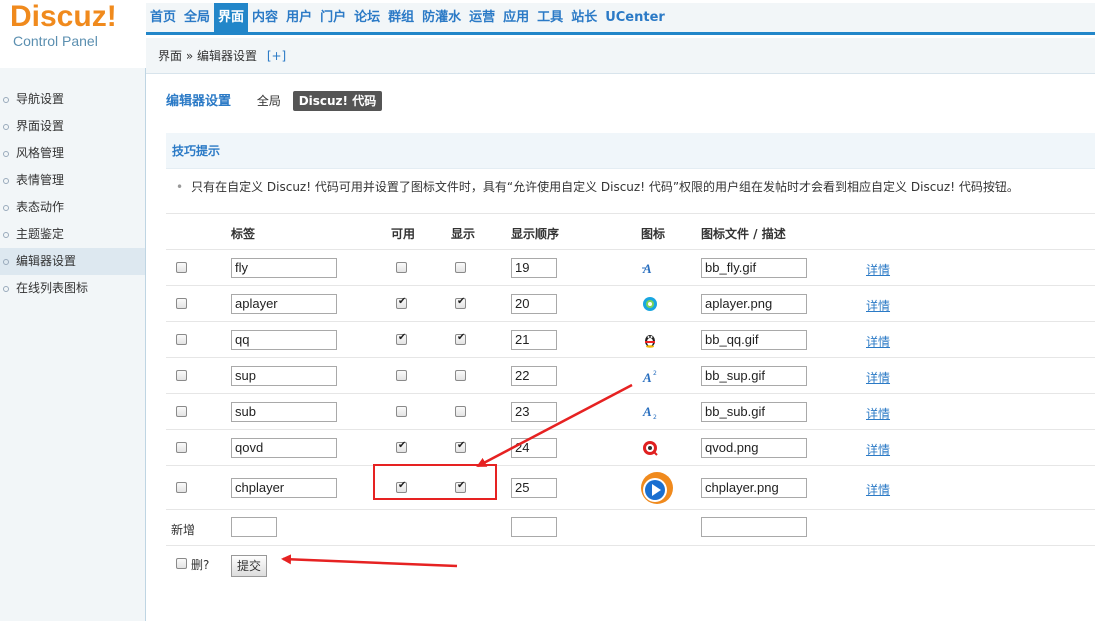 The image size is (1095, 621). Describe the element at coordinates (284, 304) in the screenshot. I see `tag-input: aplayer` at that location.